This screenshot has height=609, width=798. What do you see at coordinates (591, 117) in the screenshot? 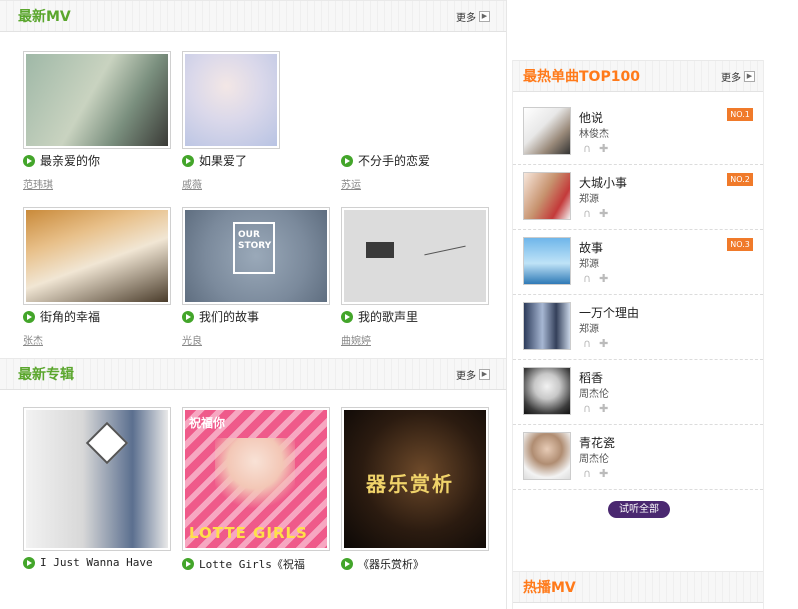
I see `song-title-1: 他说` at bounding box center [591, 117].